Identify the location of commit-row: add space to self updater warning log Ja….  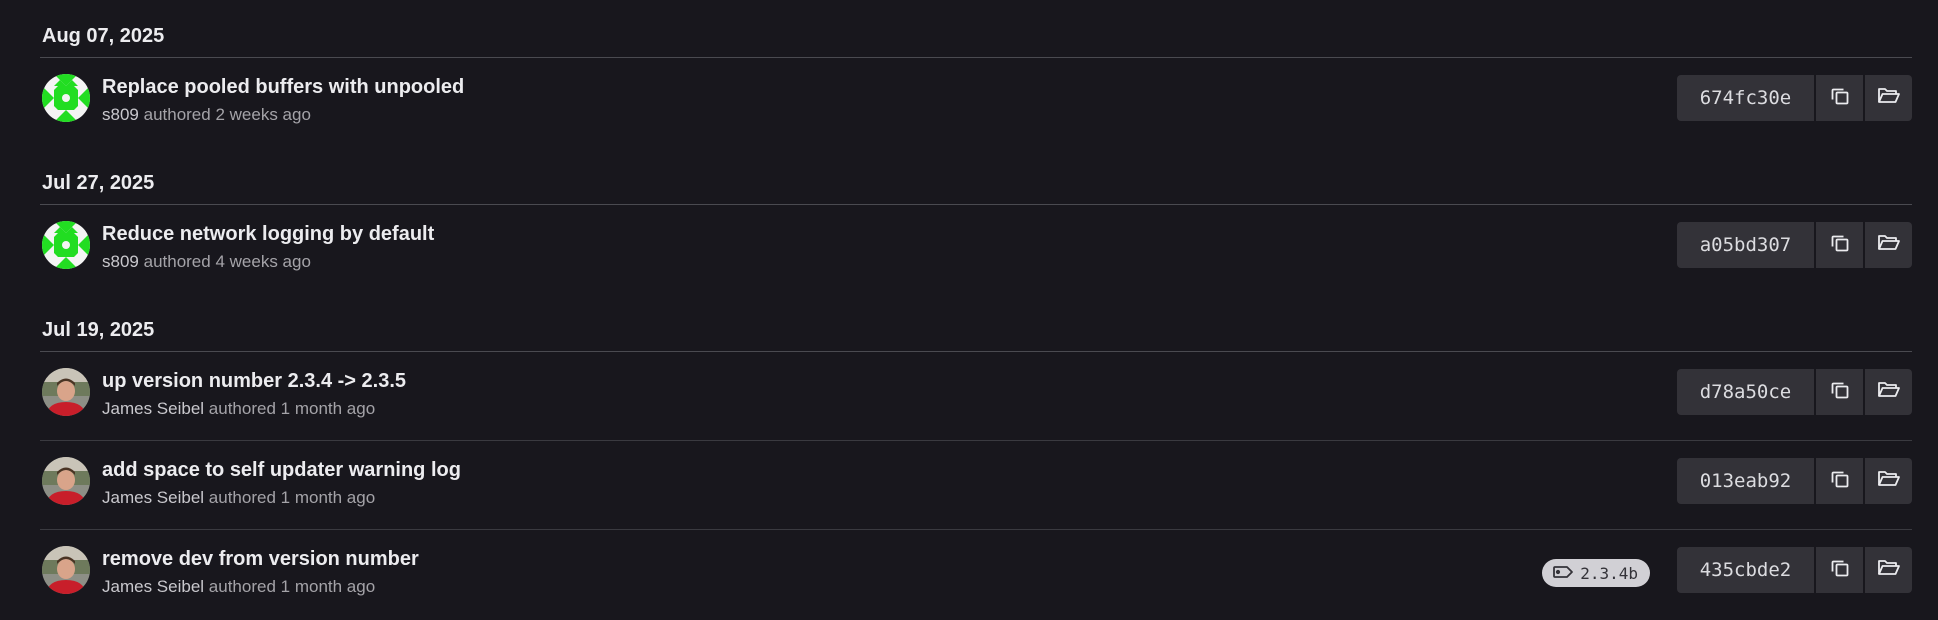
(976, 485).